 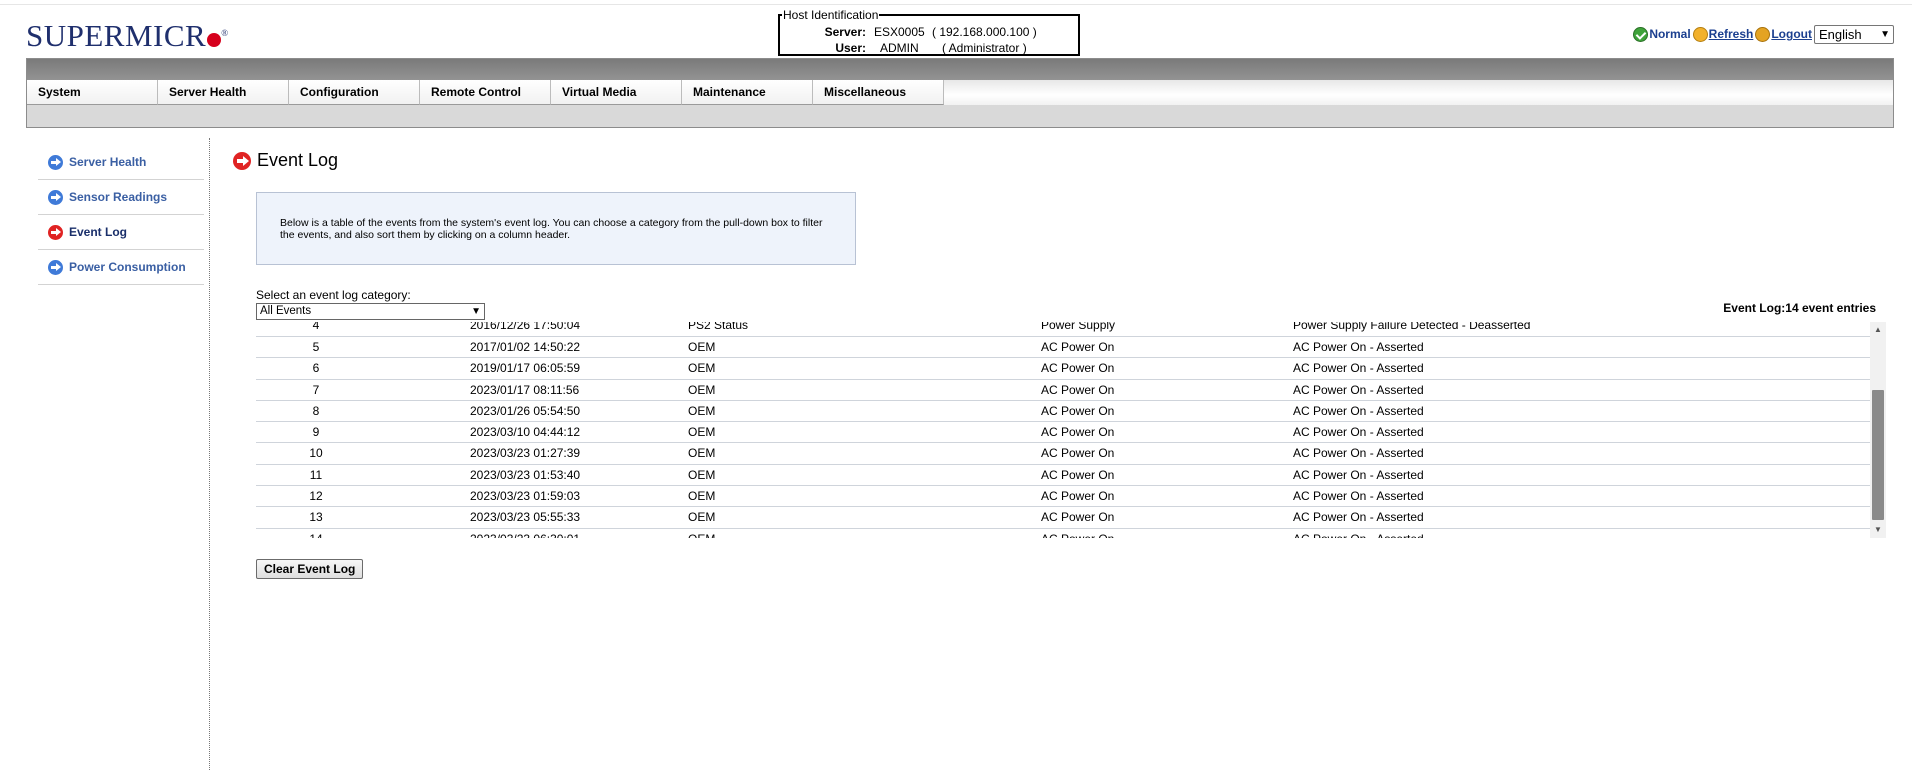 I want to click on supermicro-logo: SUPERMICR ®, so click(x=127, y=36).